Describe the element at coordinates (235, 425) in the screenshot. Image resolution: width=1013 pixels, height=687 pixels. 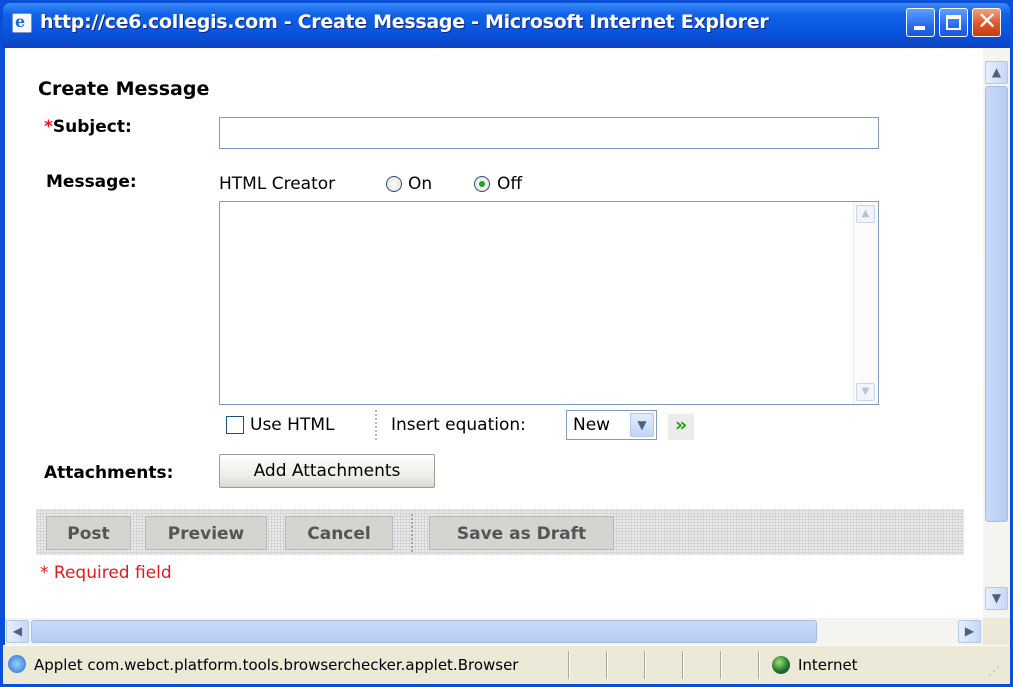
I see `use-html-checkbox` at that location.